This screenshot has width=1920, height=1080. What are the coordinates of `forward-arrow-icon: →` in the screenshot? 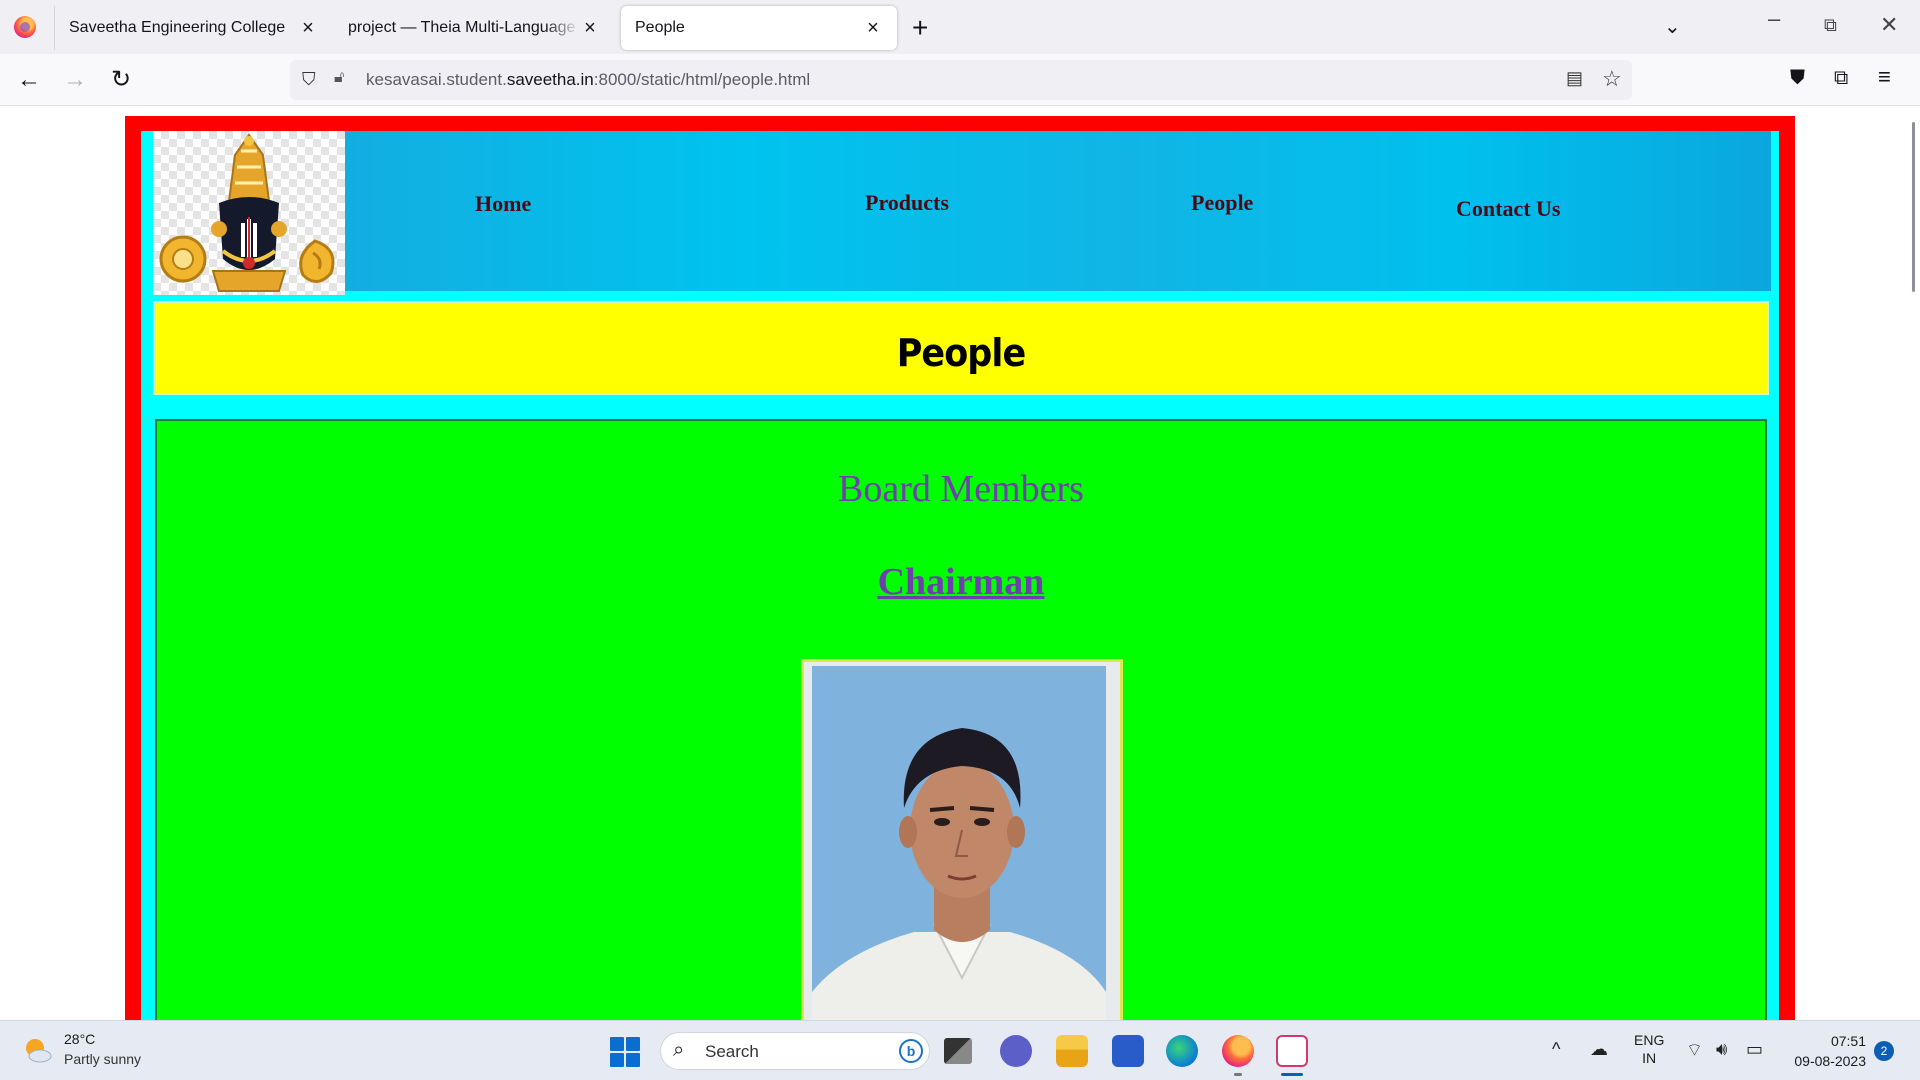 It's located at (75, 80).